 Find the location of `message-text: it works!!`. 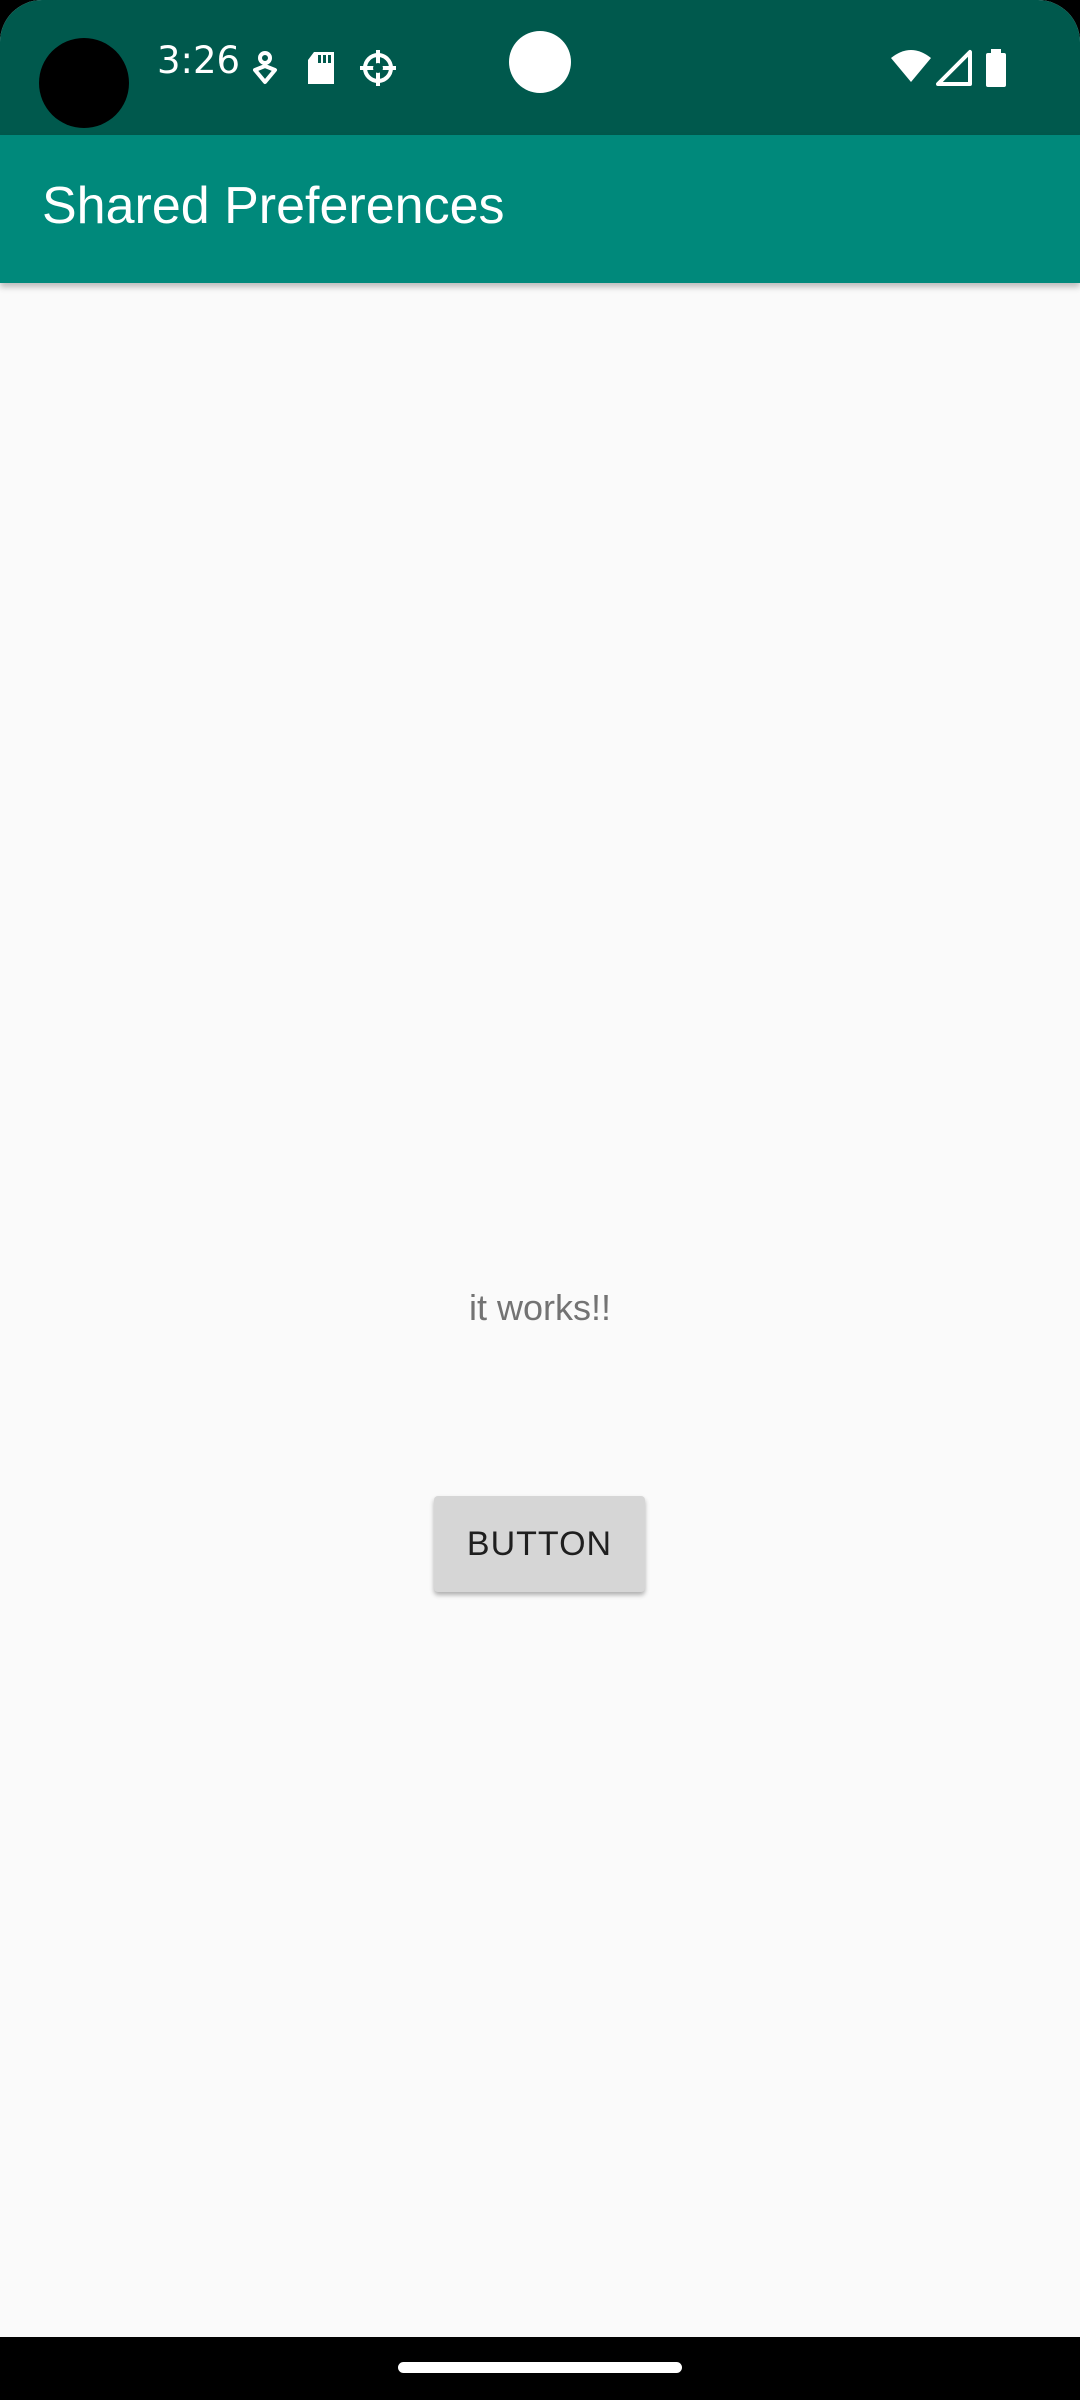

message-text: it works!! is located at coordinates (539, 1307).